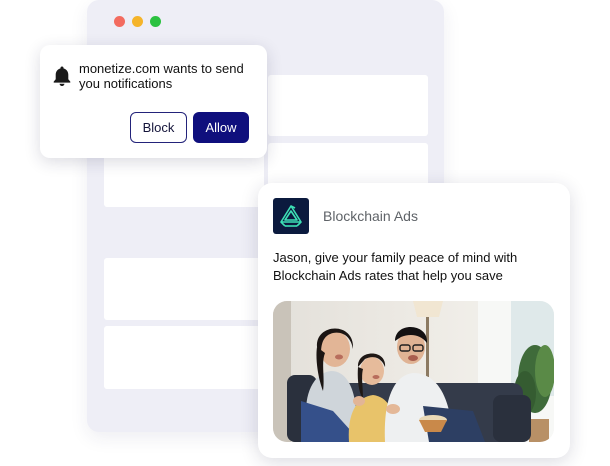  I want to click on window-controls, so click(137, 21).